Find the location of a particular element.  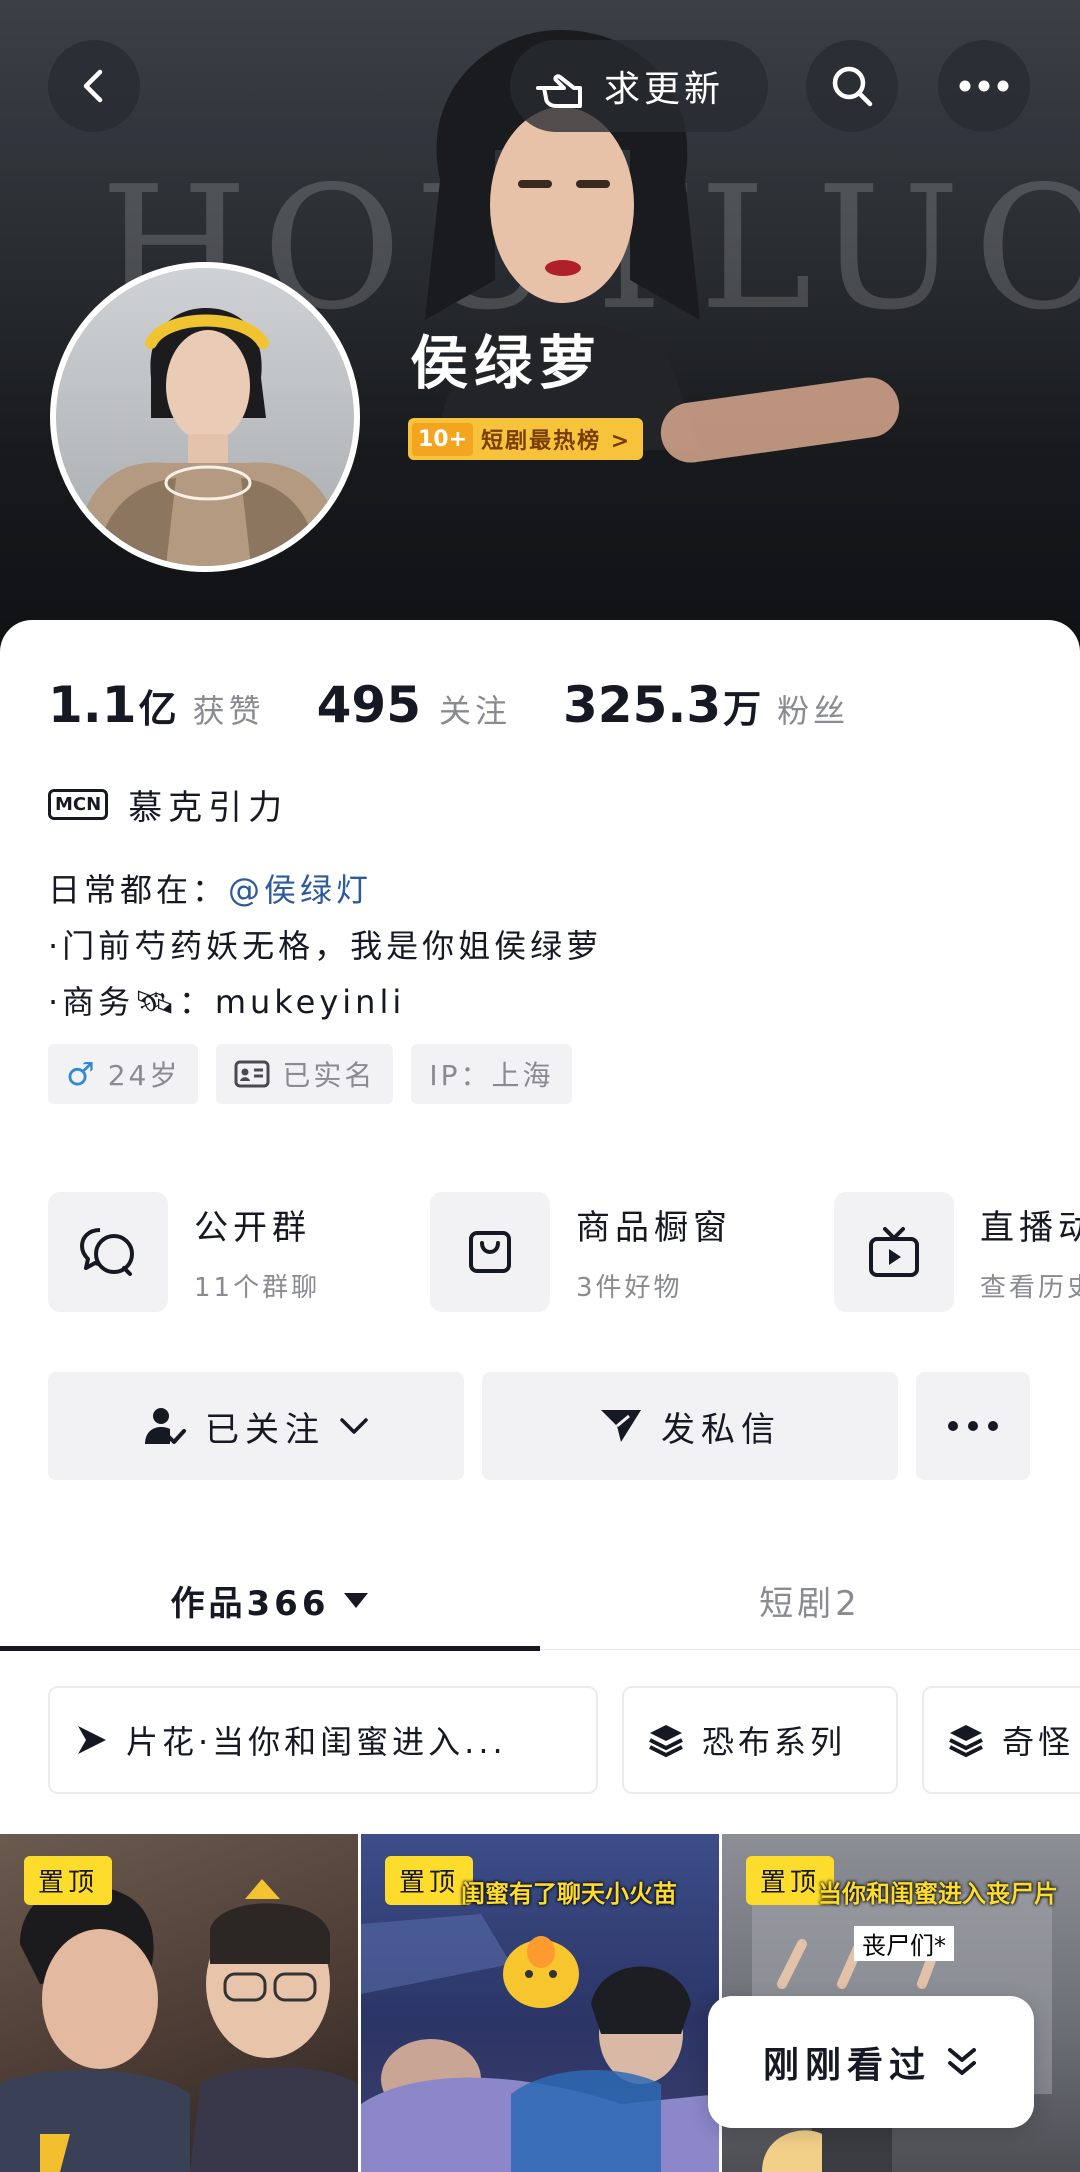

more-actions-button is located at coordinates (973, 1426).